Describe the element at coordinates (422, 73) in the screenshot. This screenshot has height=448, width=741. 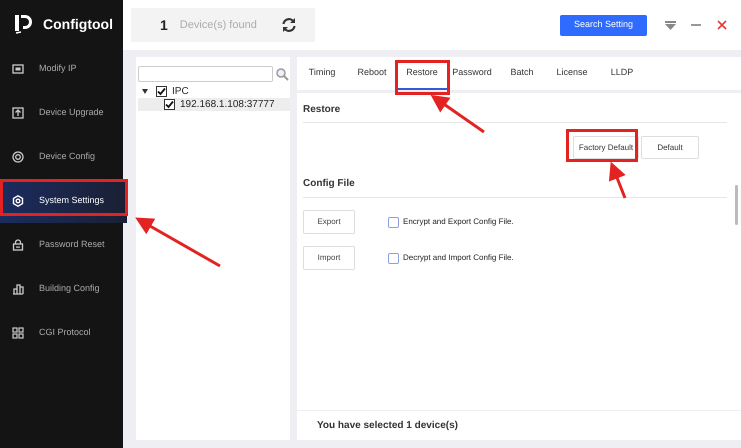
I see `tab: Restore` at that location.